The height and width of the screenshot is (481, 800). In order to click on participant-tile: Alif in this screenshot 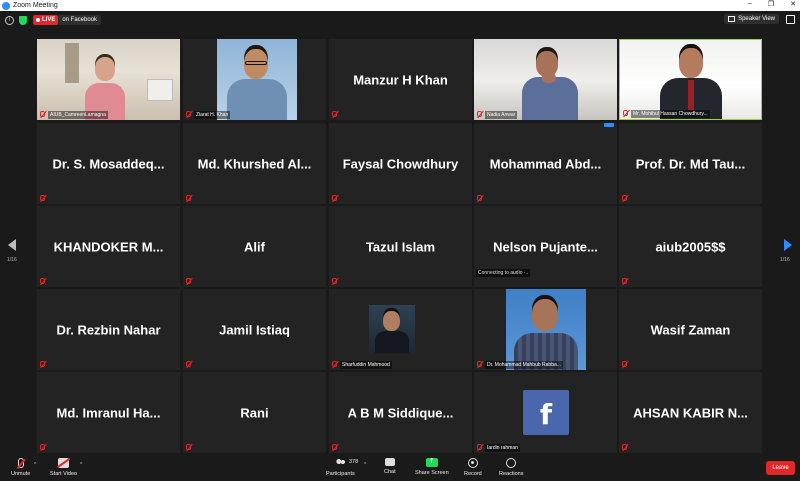, I will do `click(254, 246)`.